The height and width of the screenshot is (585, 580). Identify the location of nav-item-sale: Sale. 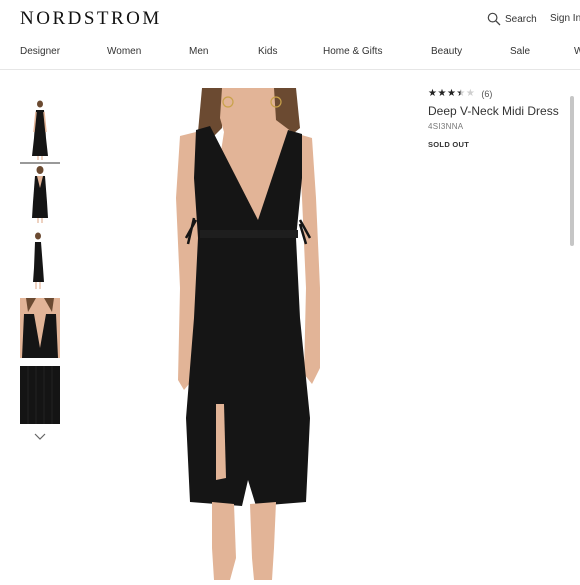
(520, 51).